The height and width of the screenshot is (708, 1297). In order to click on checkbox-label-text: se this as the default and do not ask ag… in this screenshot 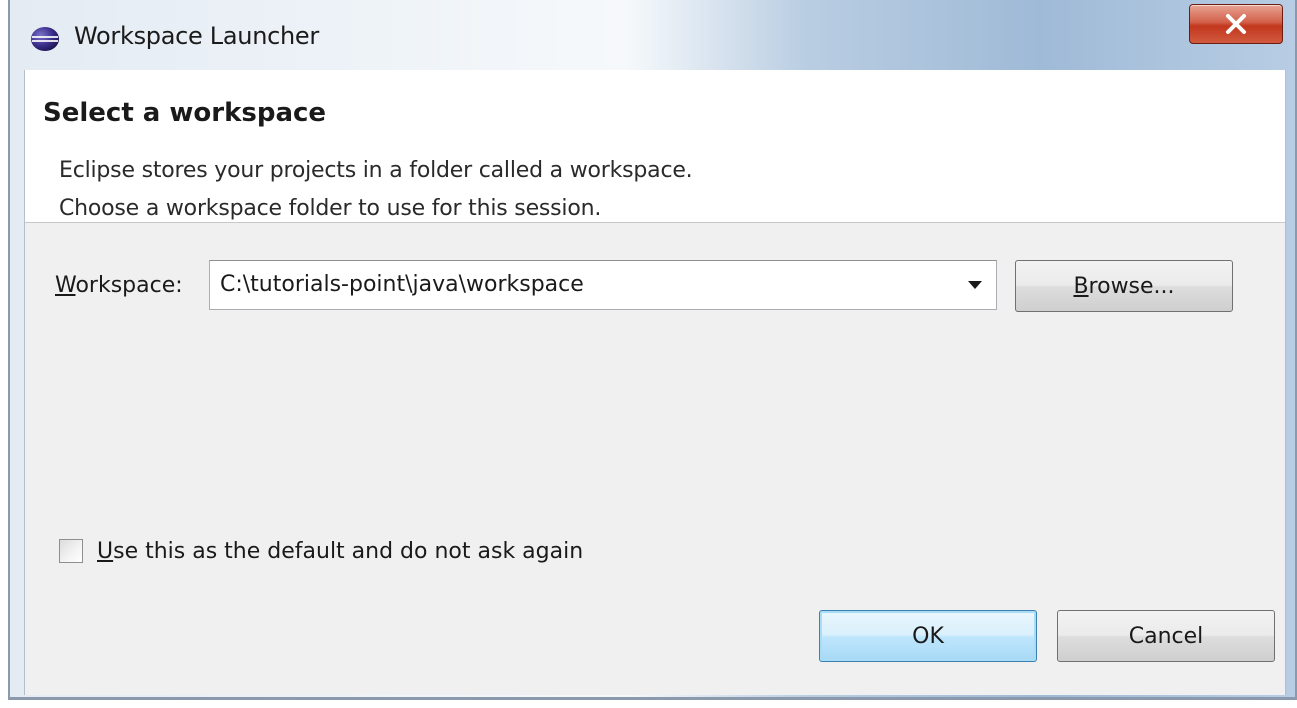, I will do `click(348, 551)`.